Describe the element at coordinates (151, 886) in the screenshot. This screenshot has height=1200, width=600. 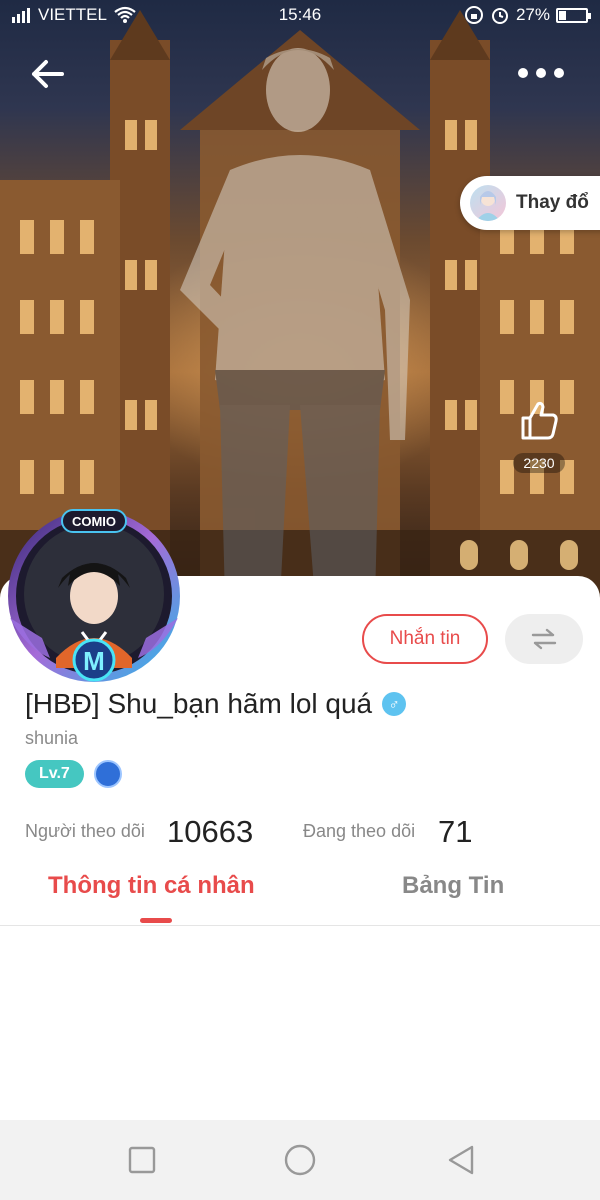
I see `tab-personal-info: Thông tin cá nhân` at that location.